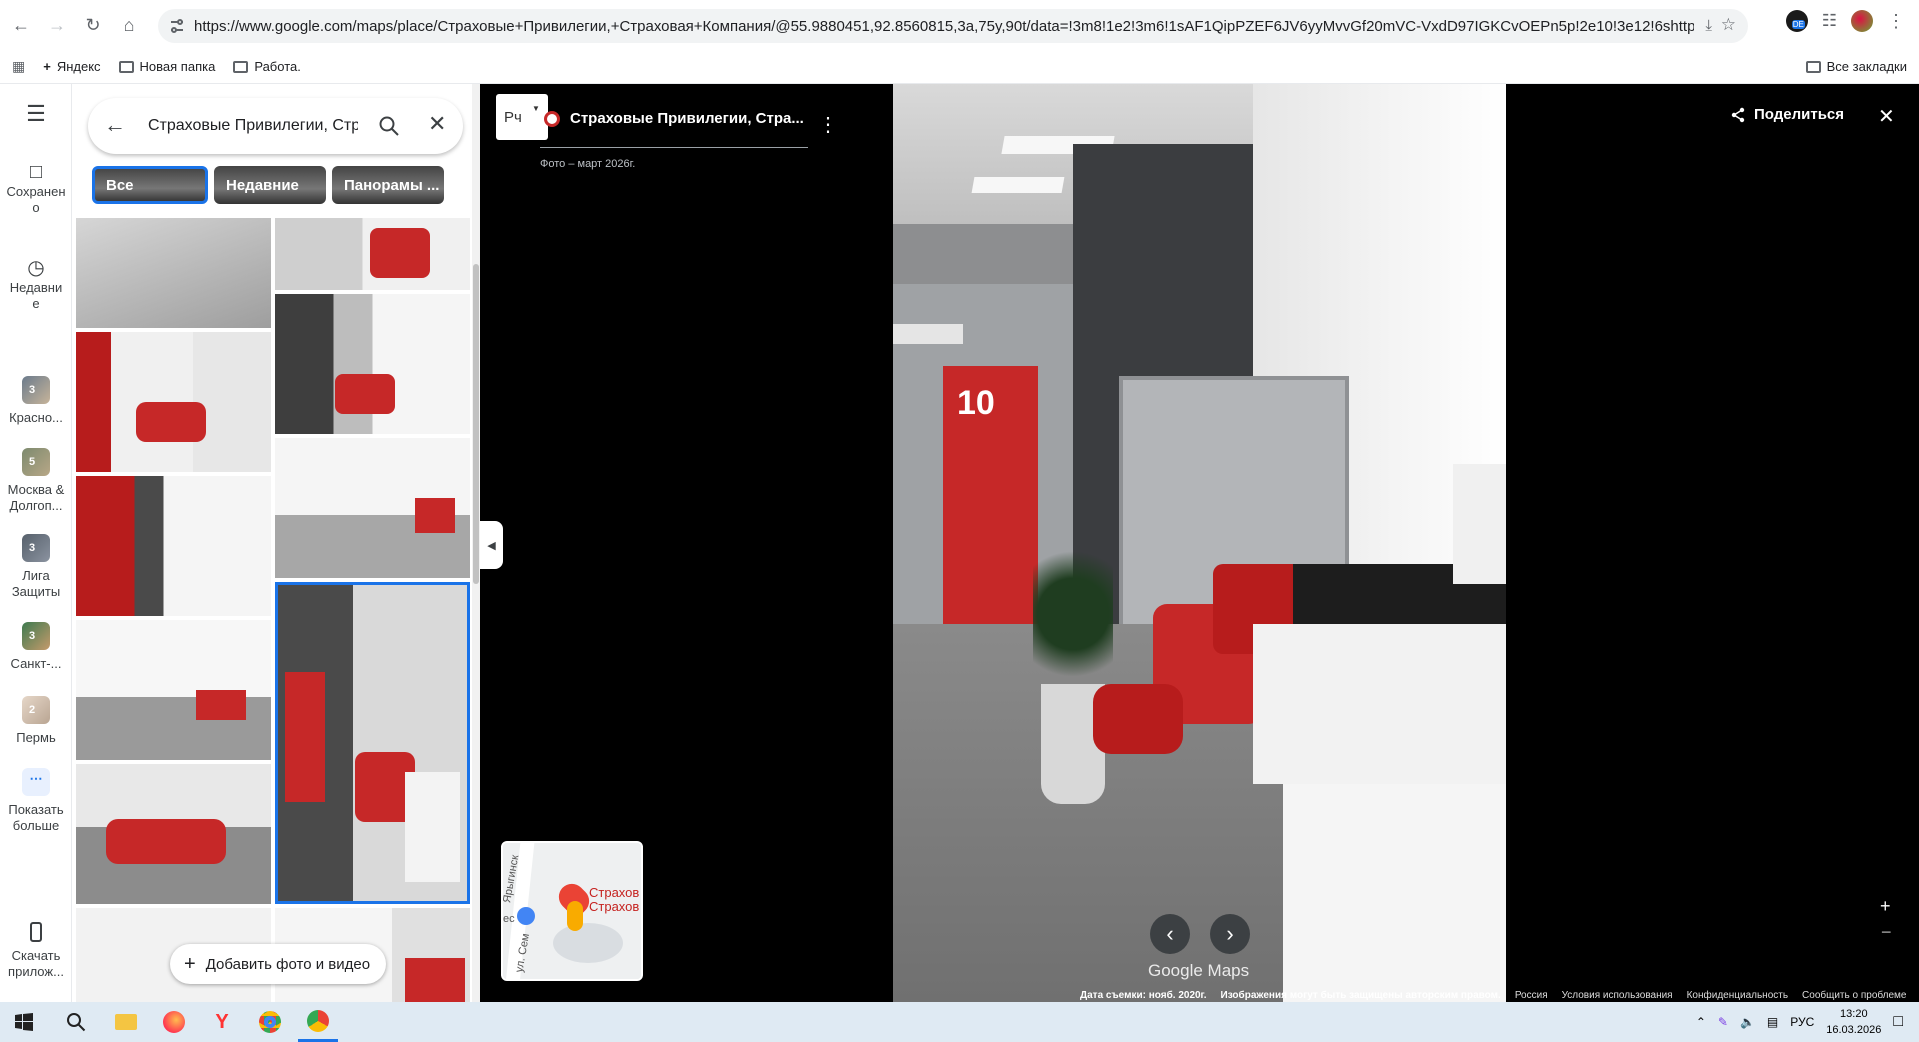 Image resolution: width=1919 pixels, height=1042 pixels. I want to click on volume-icon: 🔈, so click(1747, 1022).